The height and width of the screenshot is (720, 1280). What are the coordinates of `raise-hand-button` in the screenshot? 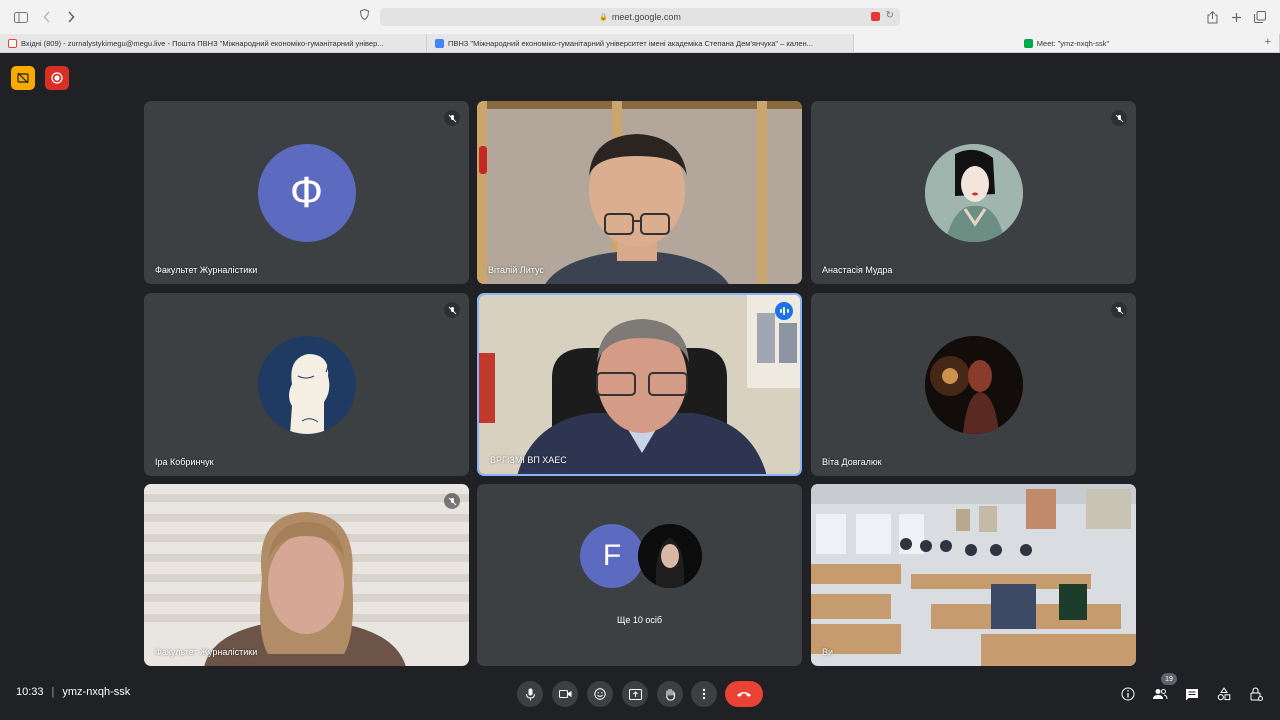 It's located at (670, 694).